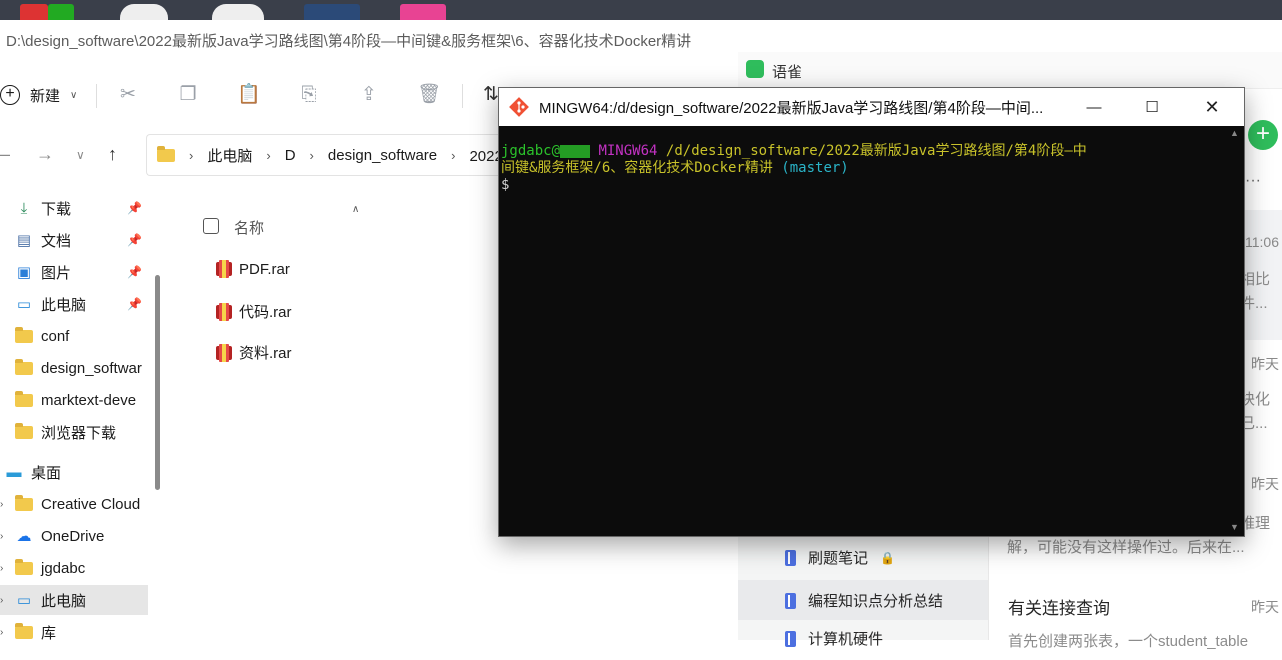 The width and height of the screenshot is (1282, 660). Describe the element at coordinates (64, 601) in the screenshot. I see `sidebar-item-label: 此电脑` at that location.